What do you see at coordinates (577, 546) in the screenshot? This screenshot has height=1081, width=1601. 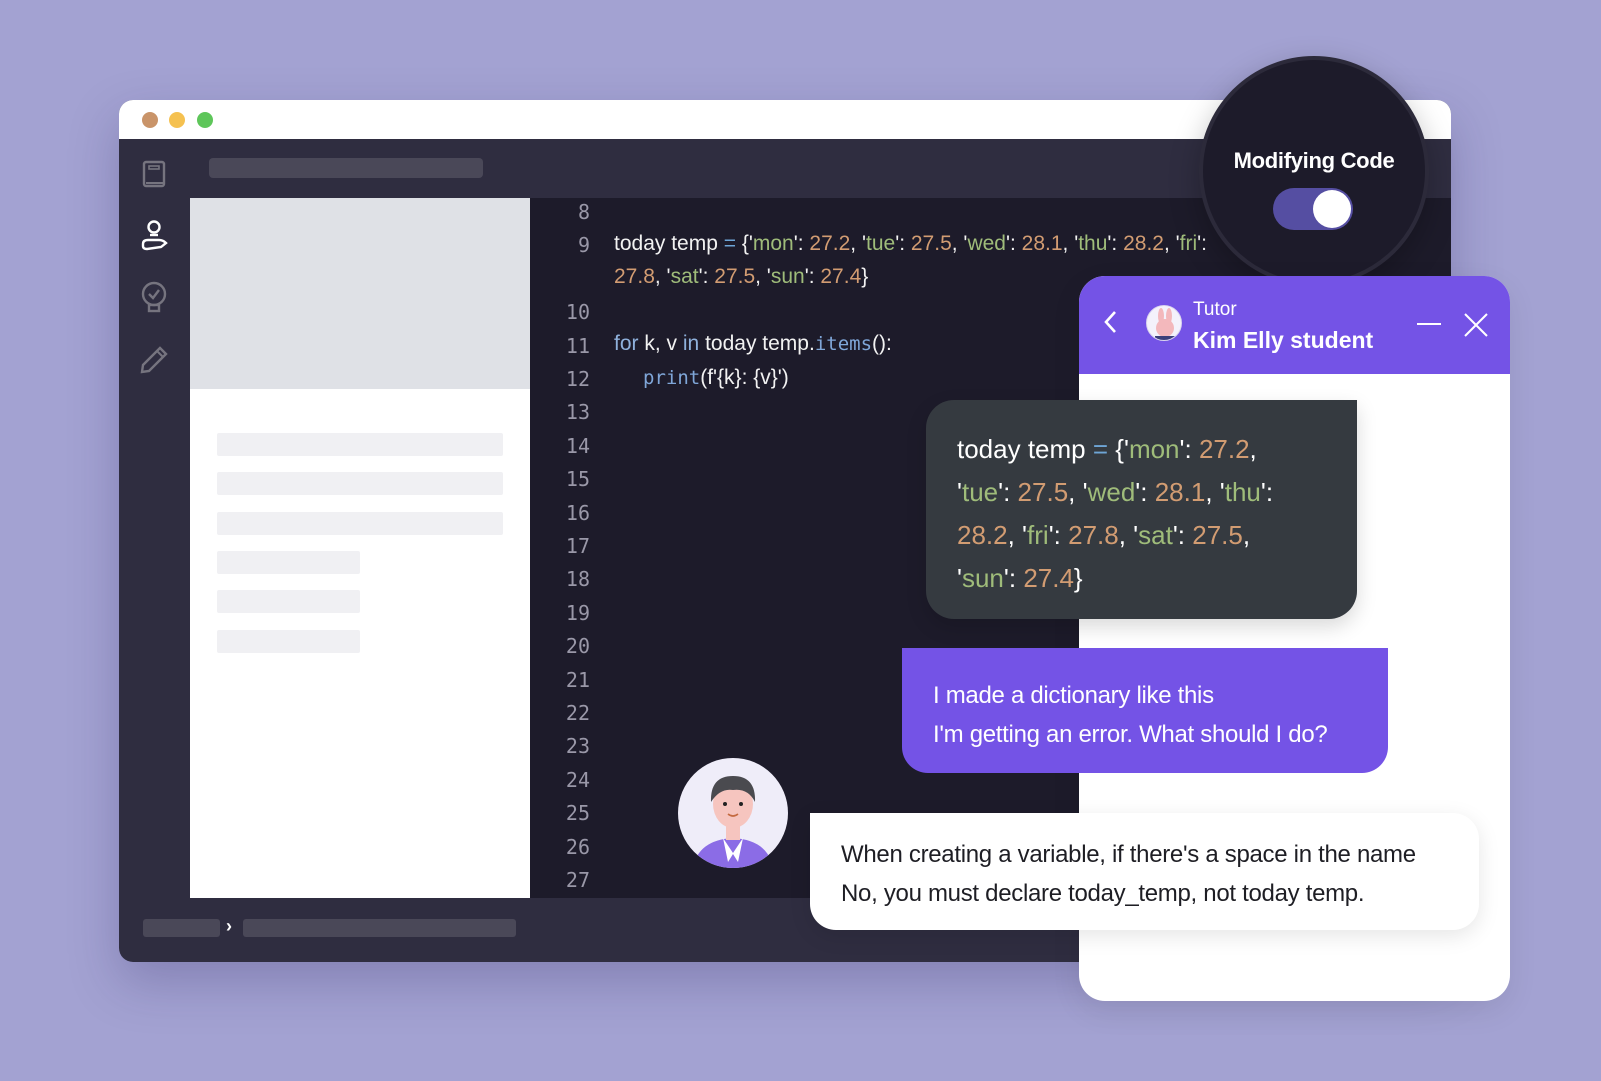 I see `line-number: 17` at bounding box center [577, 546].